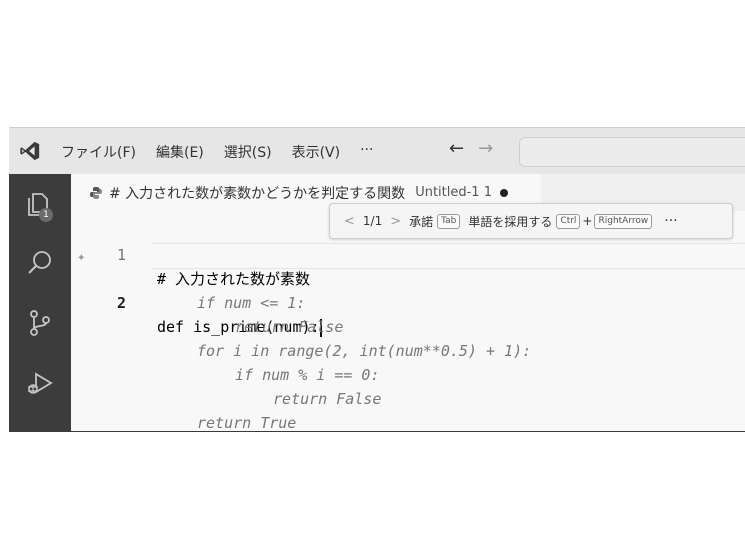  Describe the element at coordinates (30, 151) in the screenshot. I see `vscode-logo-icon` at that location.